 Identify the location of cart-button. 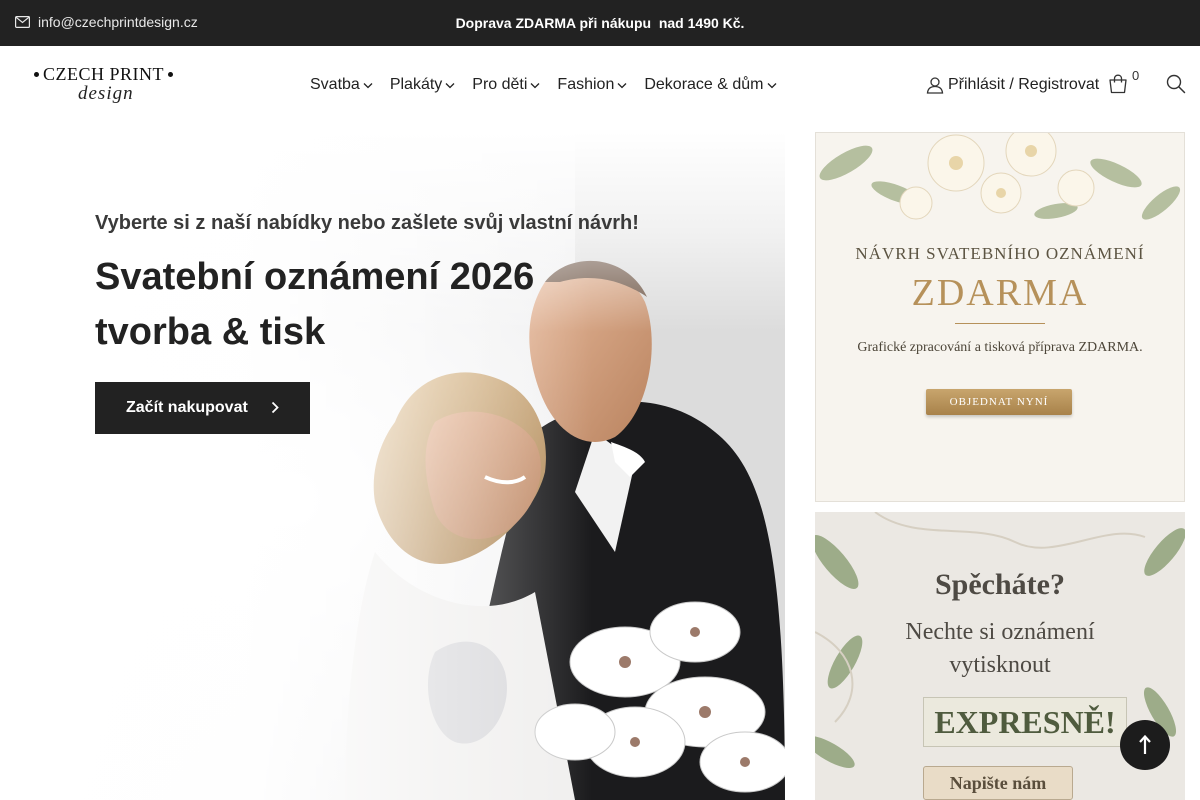
(1118, 86).